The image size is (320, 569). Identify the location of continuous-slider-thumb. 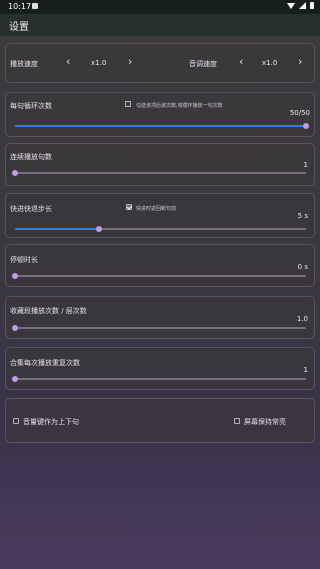
(15, 173).